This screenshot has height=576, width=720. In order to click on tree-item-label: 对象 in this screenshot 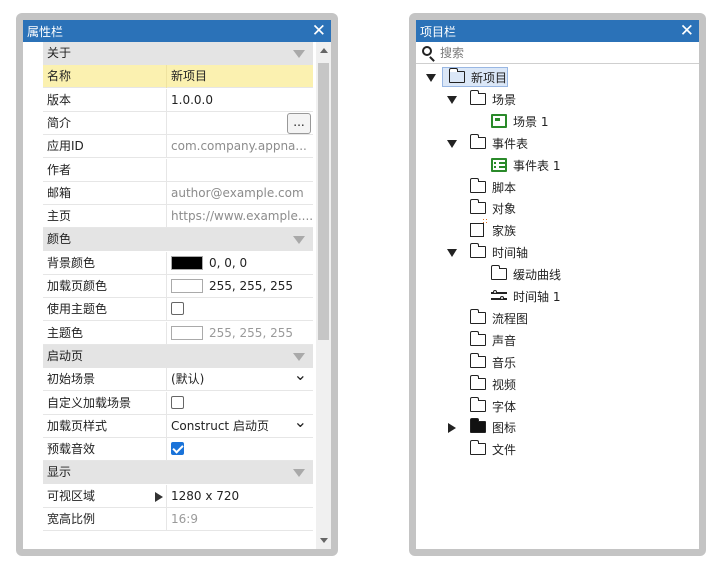, I will do `click(504, 209)`.